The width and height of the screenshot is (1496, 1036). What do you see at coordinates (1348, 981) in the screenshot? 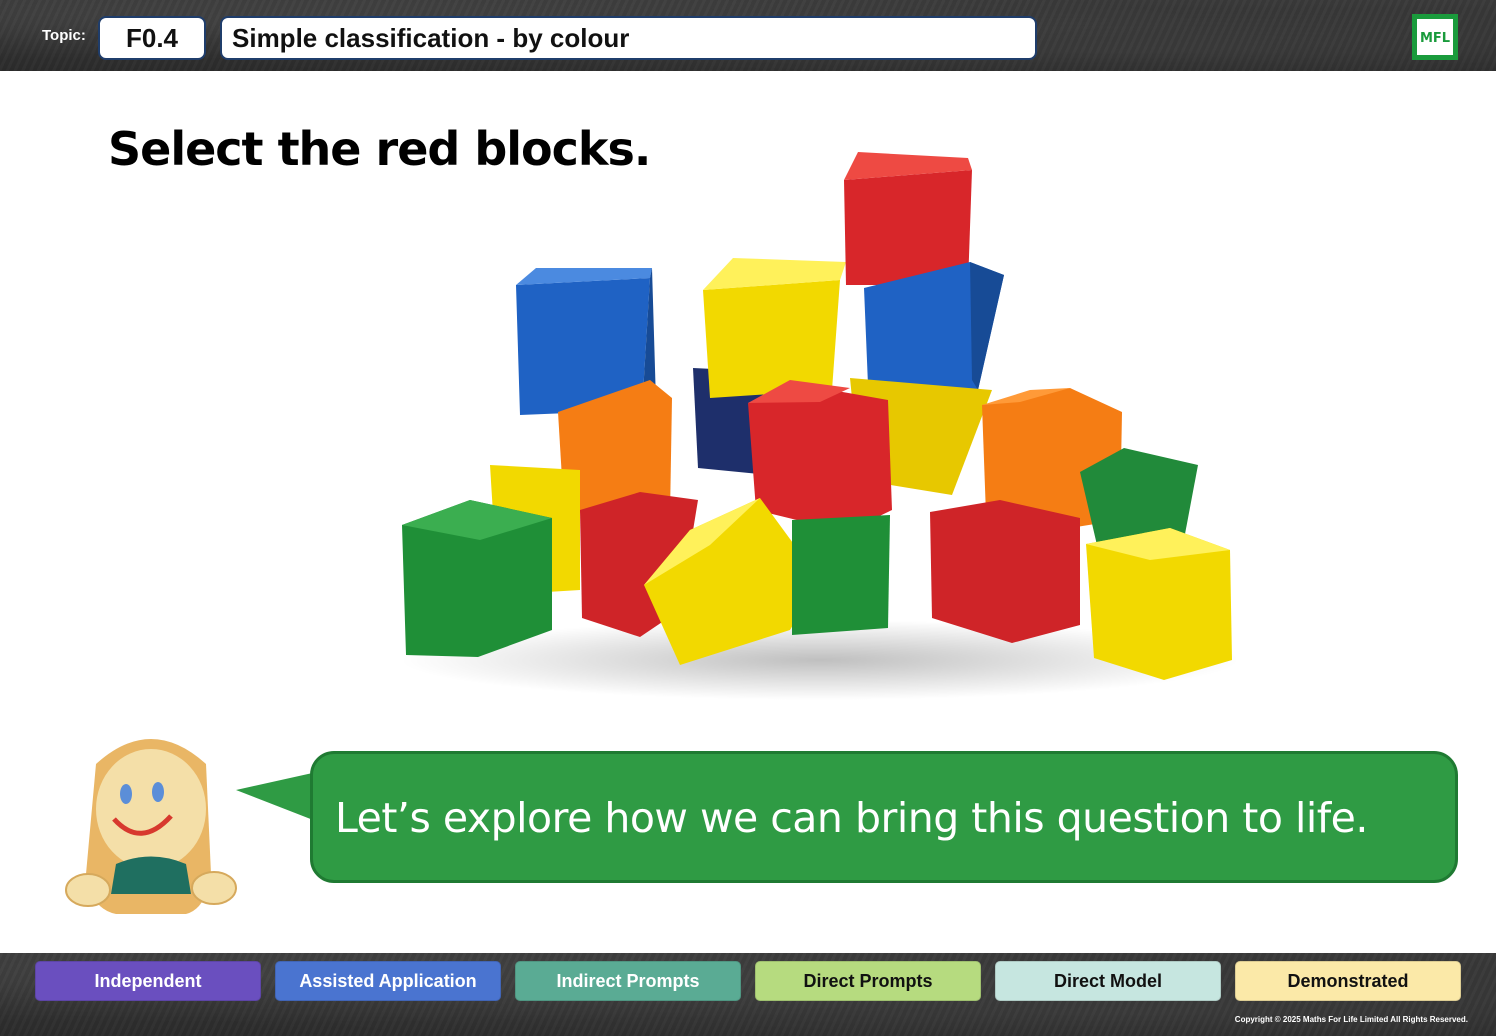
I see `level-button-demonstrated: Demonstrated` at bounding box center [1348, 981].